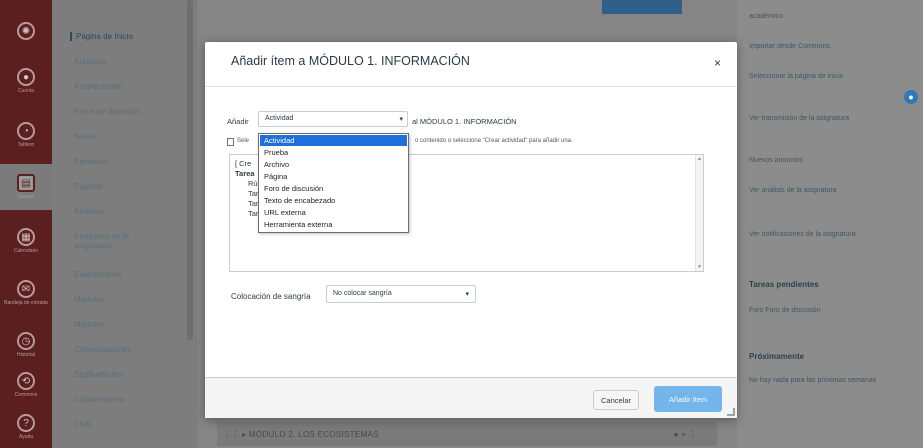 The width and height of the screenshot is (923, 448). What do you see at coordinates (350, 61) in the screenshot?
I see `dialog-title: Añadir ítem a MÓDULO 1. INFORMACIÓN` at bounding box center [350, 61].